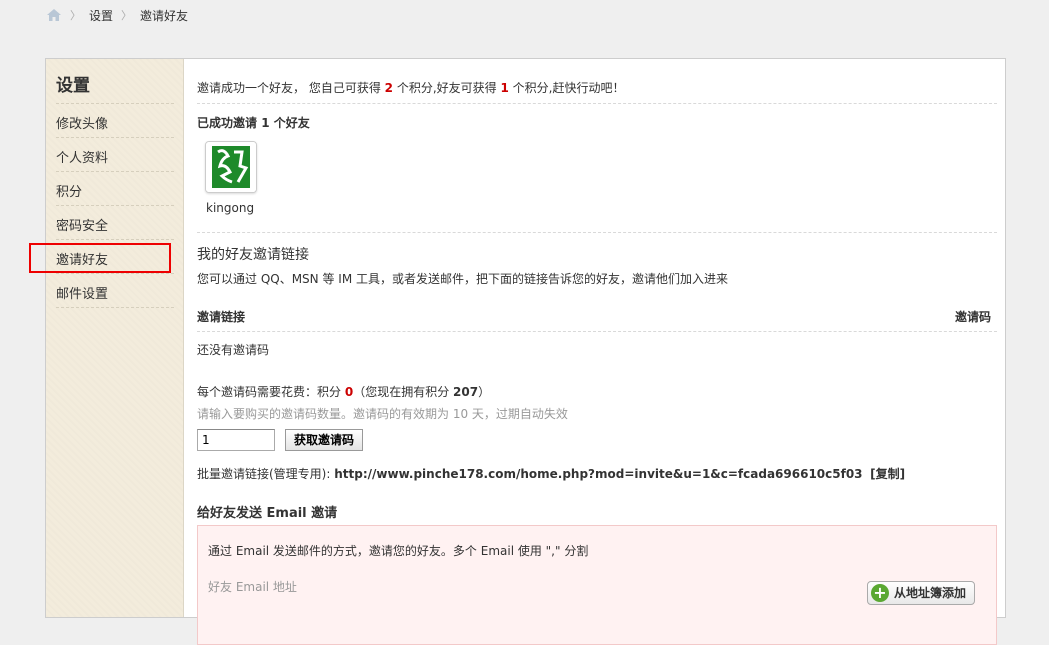 This screenshot has width=1049, height=645. Describe the element at coordinates (236, 440) in the screenshot. I see `invite-code-quantity-input` at that location.